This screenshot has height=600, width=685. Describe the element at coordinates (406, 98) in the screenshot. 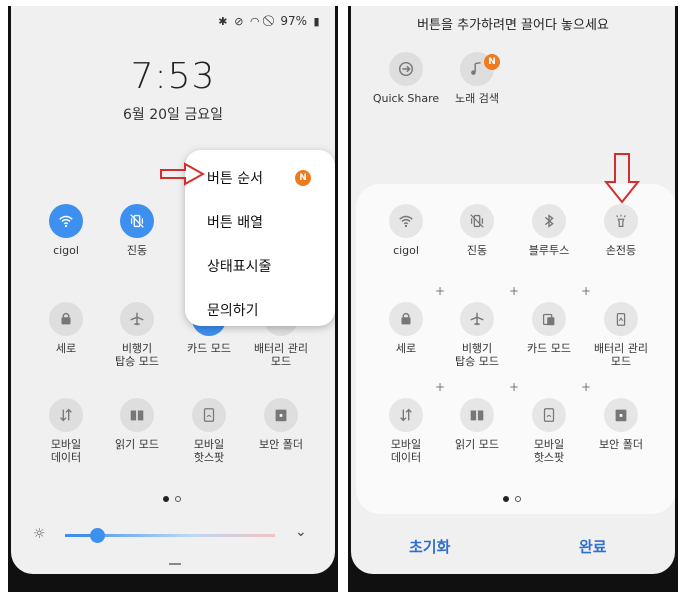

I see `tile-label: Quick Share` at that location.